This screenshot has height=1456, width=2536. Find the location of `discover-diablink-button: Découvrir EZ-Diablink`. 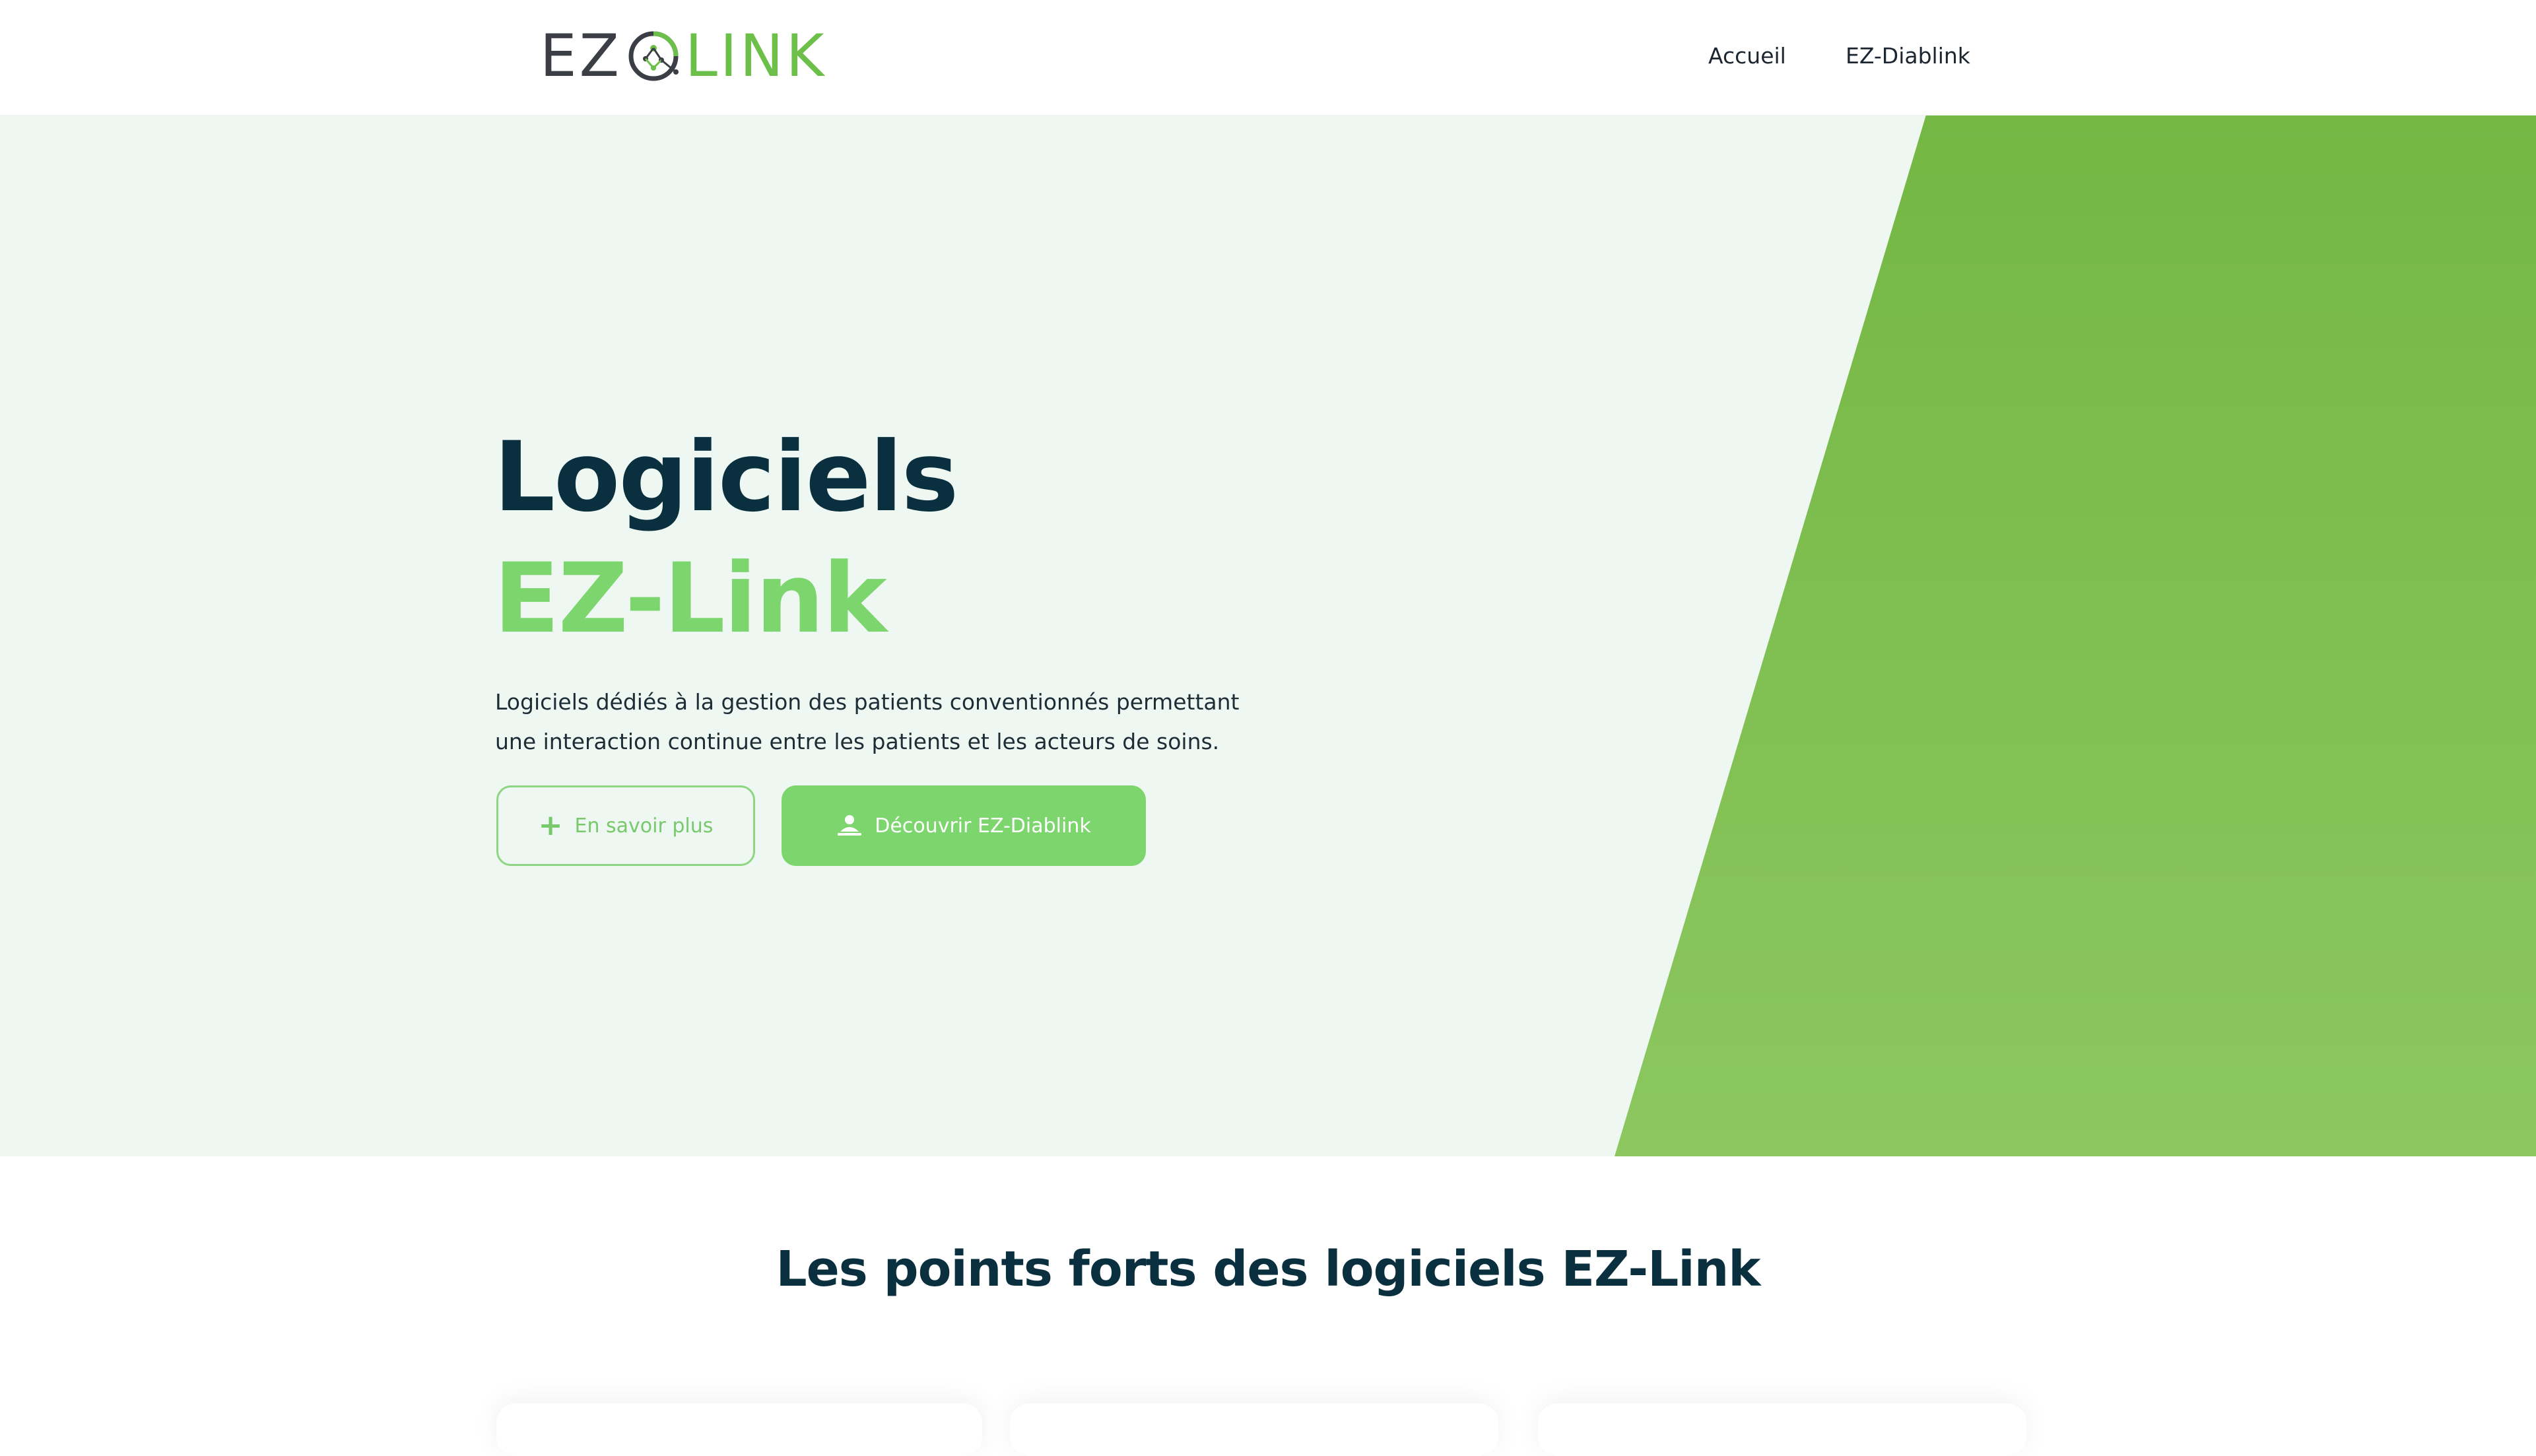

discover-diablink-button: Découvrir EZ-Diablink is located at coordinates (964, 825).